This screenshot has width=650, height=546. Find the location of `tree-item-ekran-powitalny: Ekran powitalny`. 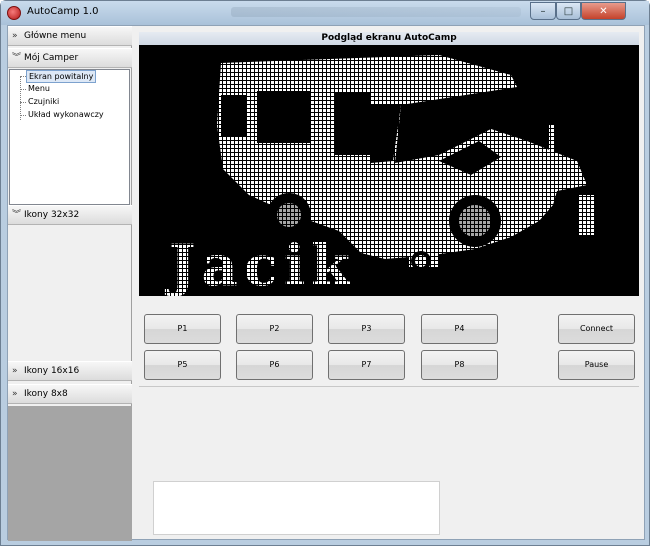

tree-item-ekran-powitalny: Ekran powitalny is located at coordinates (61, 76).